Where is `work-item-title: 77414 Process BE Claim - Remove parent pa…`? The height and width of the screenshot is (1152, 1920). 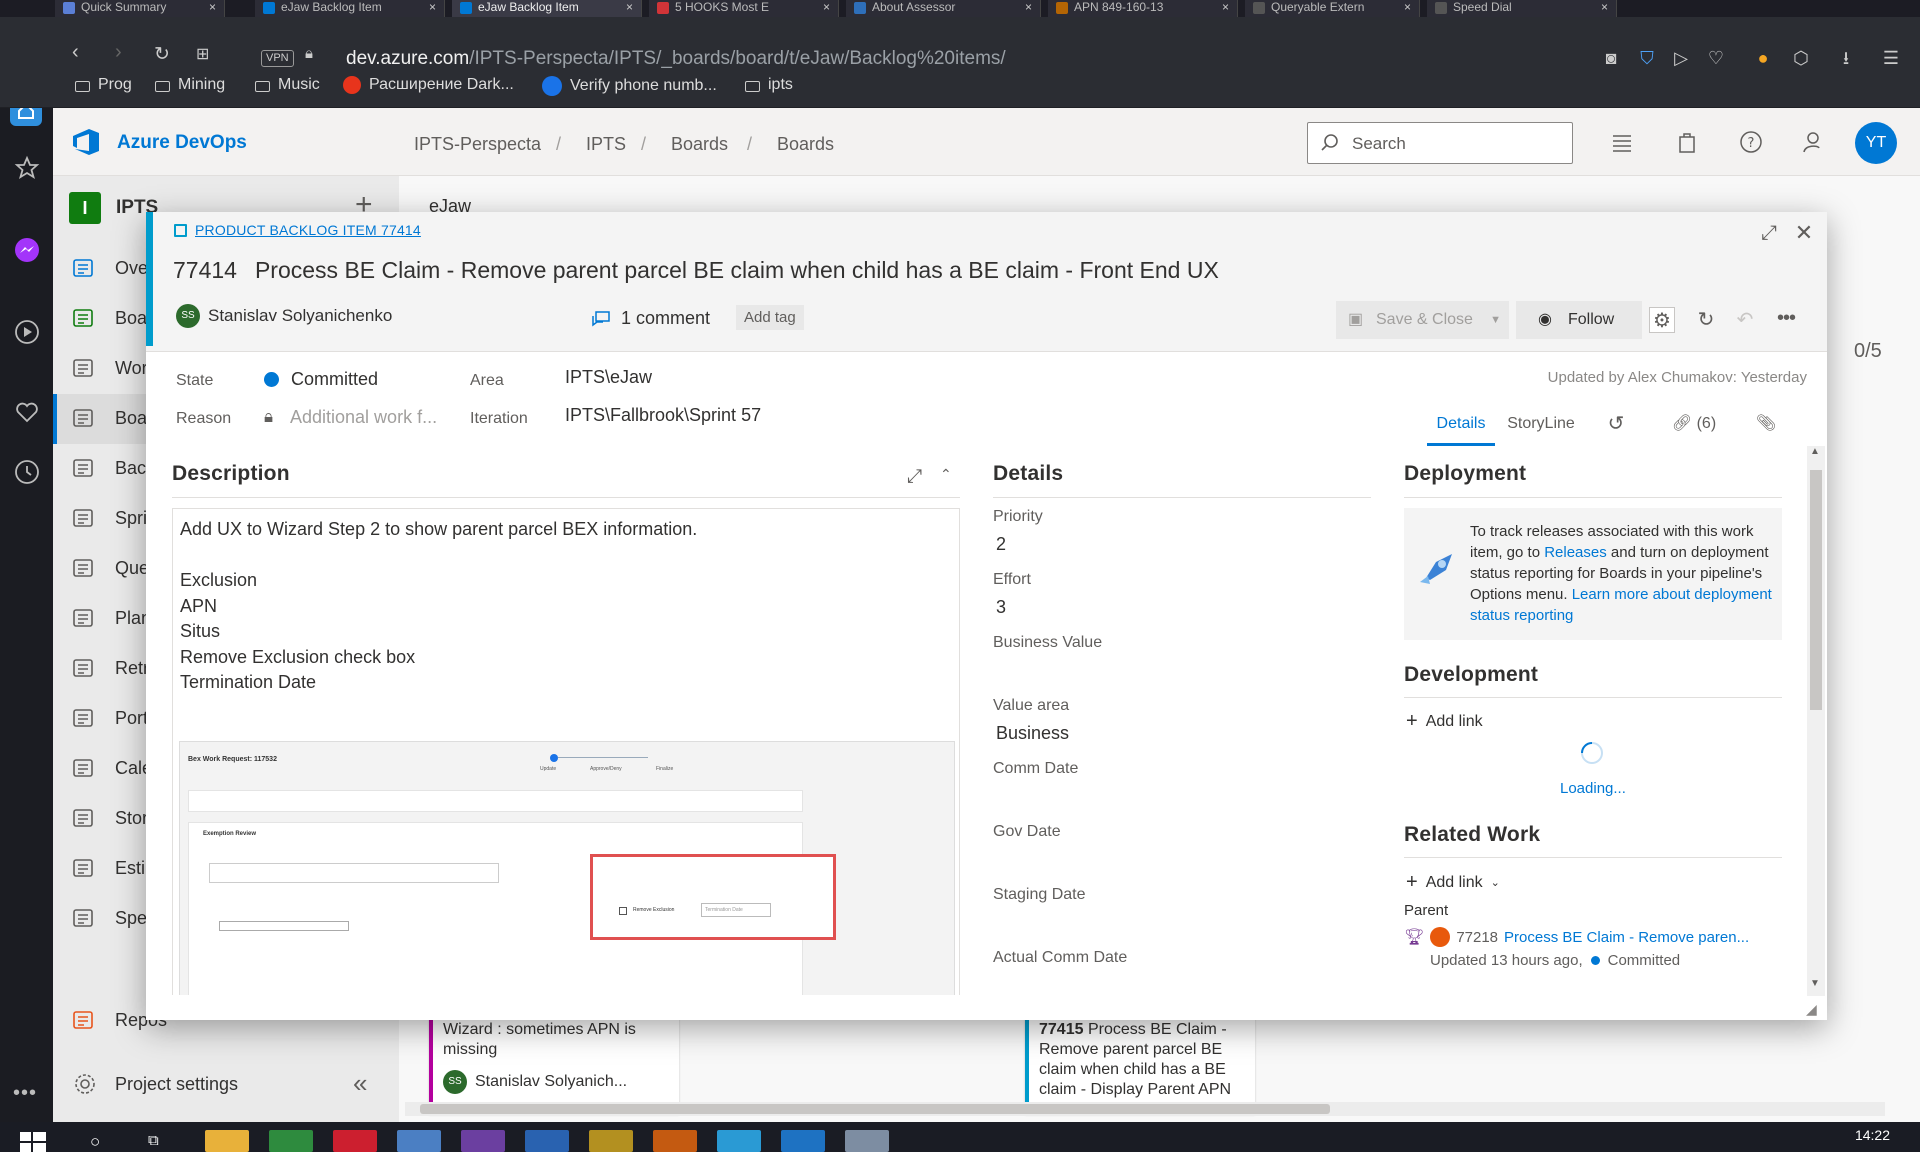
work-item-title: 77414 Process BE Claim - Remove parent pa… is located at coordinates (696, 270).